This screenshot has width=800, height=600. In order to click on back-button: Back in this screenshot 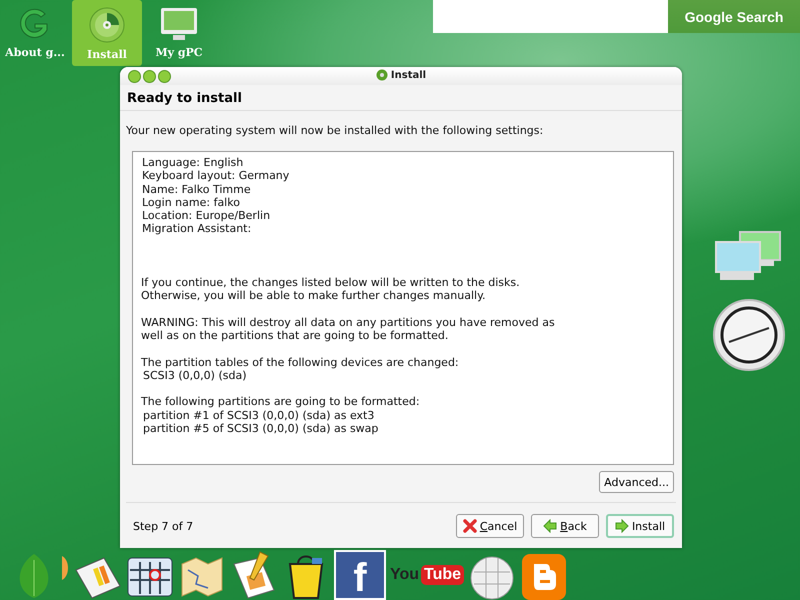, I will do `click(565, 526)`.